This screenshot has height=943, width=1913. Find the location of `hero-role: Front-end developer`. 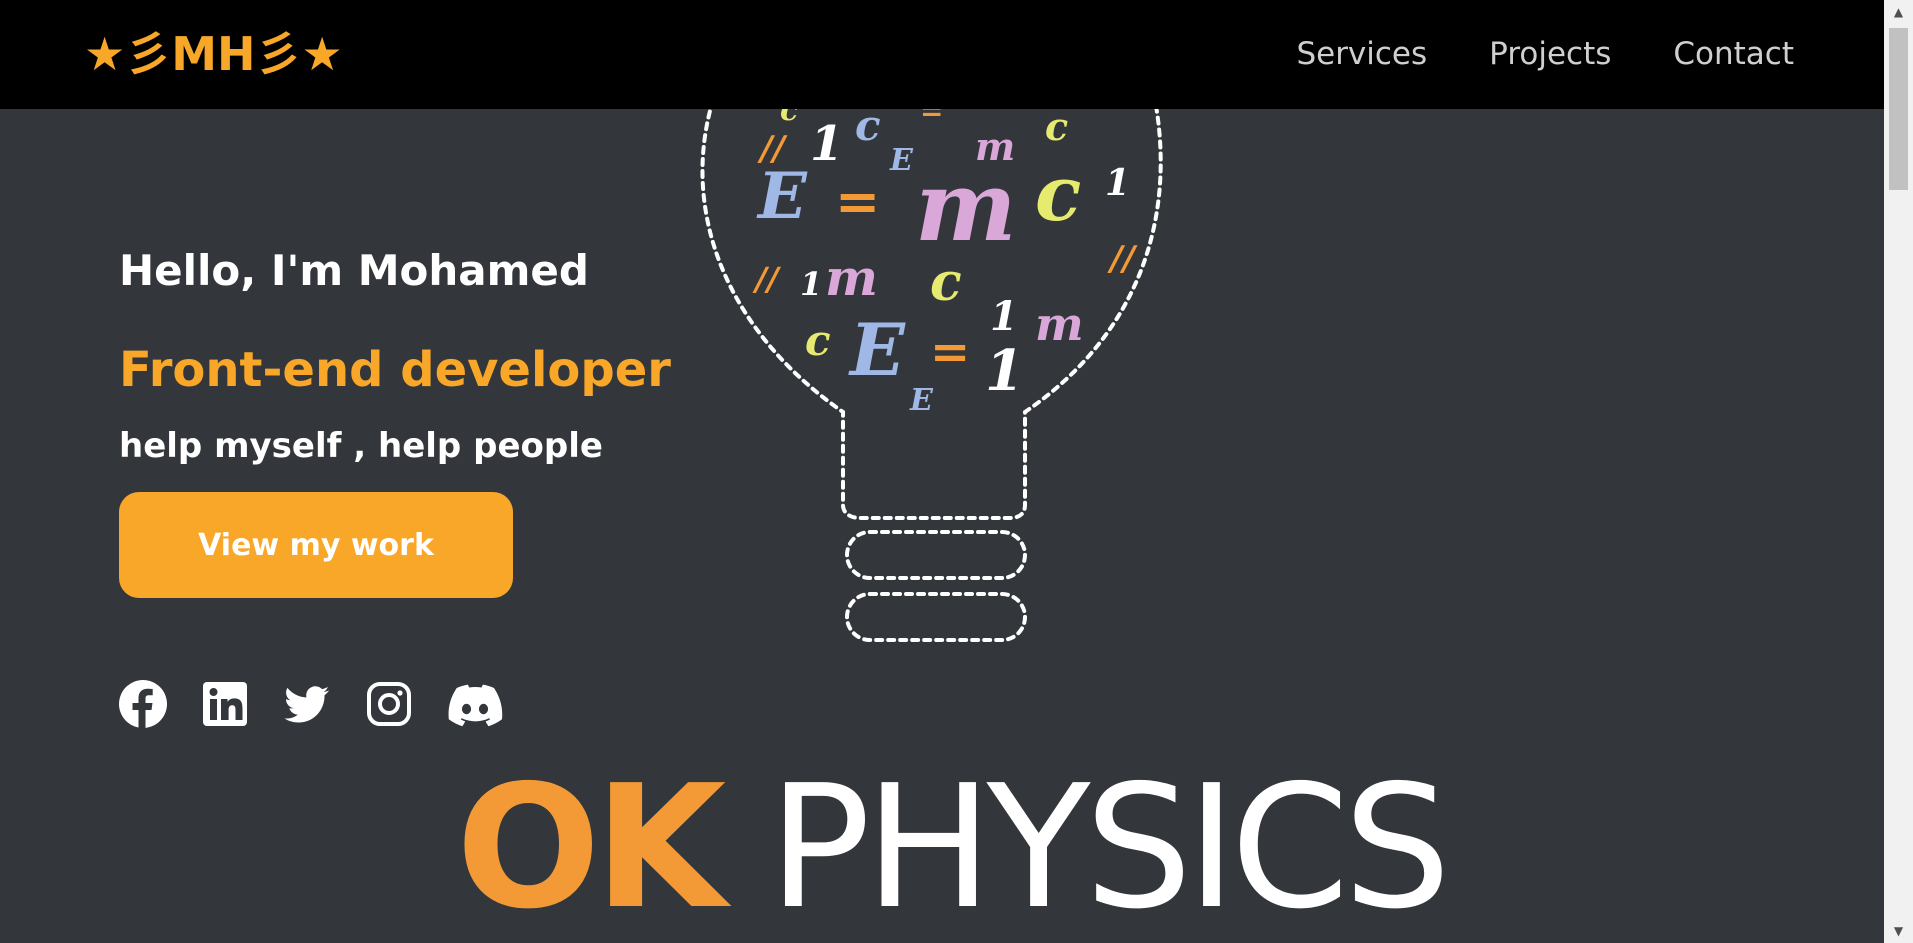

hero-role: Front-end developer is located at coordinates (395, 369).